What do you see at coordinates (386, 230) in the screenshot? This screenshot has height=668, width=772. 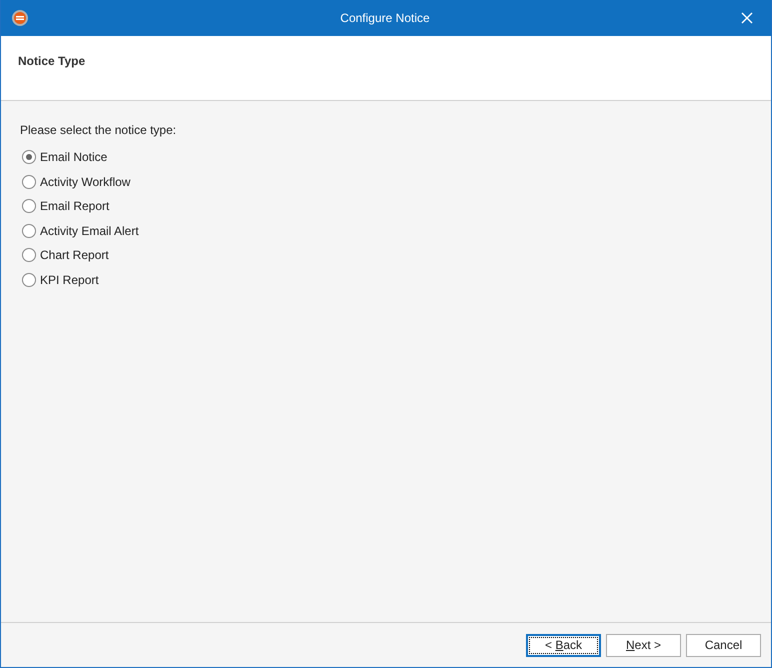 I see `radio-option: Activity Email Alert` at bounding box center [386, 230].